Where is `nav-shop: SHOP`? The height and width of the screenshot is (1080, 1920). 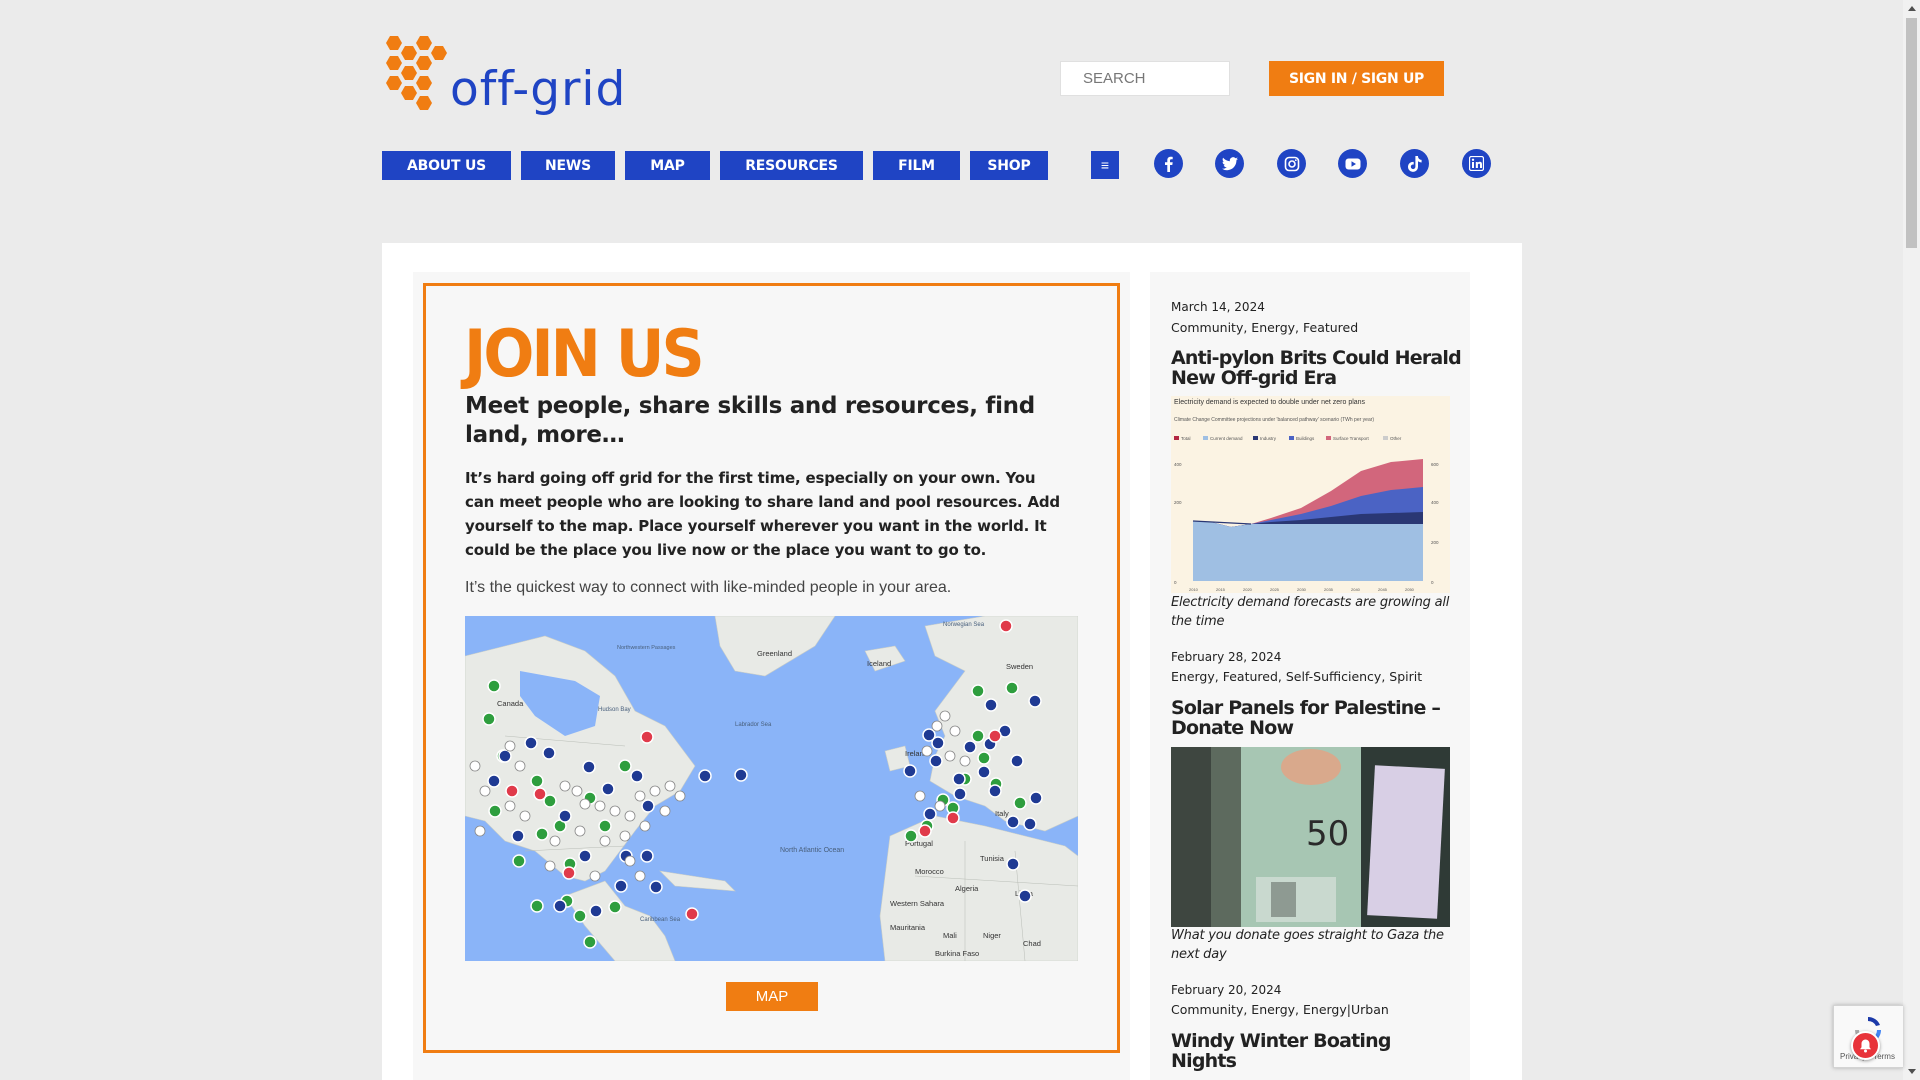
nav-shop: SHOP is located at coordinates (1009, 165).